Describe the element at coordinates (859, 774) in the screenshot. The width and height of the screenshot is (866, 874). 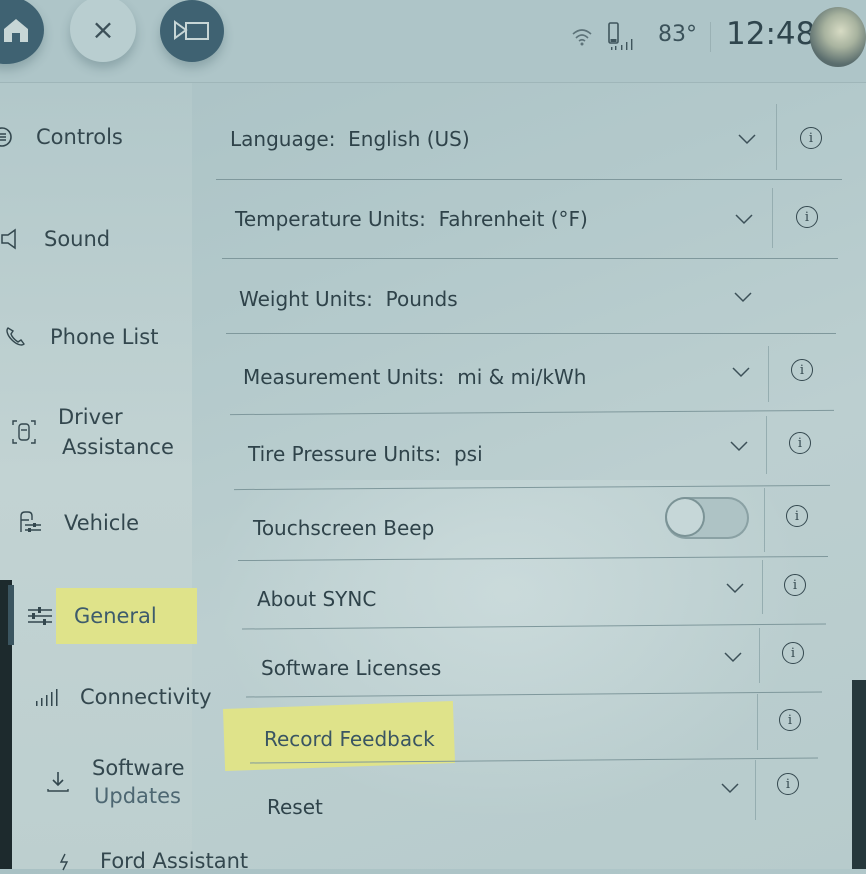
I see `screen-bezel-right` at that location.